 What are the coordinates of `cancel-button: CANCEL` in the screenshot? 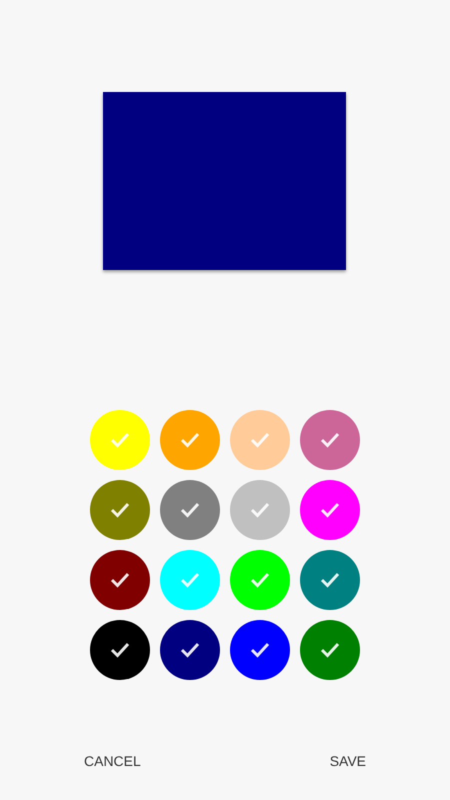 It's located at (112, 761).